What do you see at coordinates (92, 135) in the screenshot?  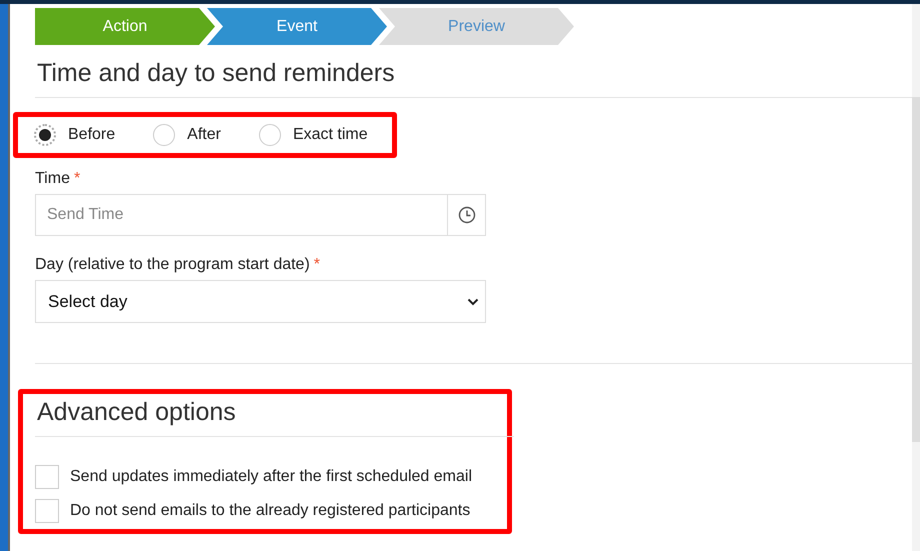 I see `radio-label: Before` at bounding box center [92, 135].